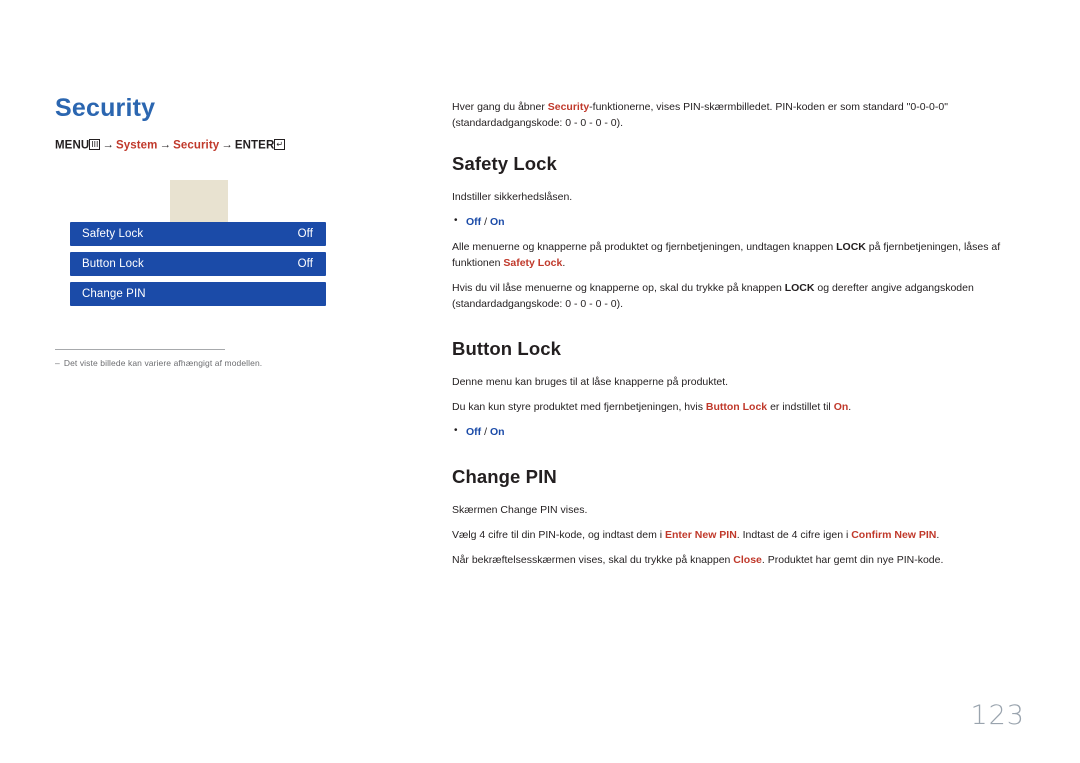 This screenshot has width=1080, height=763. Describe the element at coordinates (198, 234) in the screenshot. I see `osd-row-safety-lock: Safety Lock Off` at that location.